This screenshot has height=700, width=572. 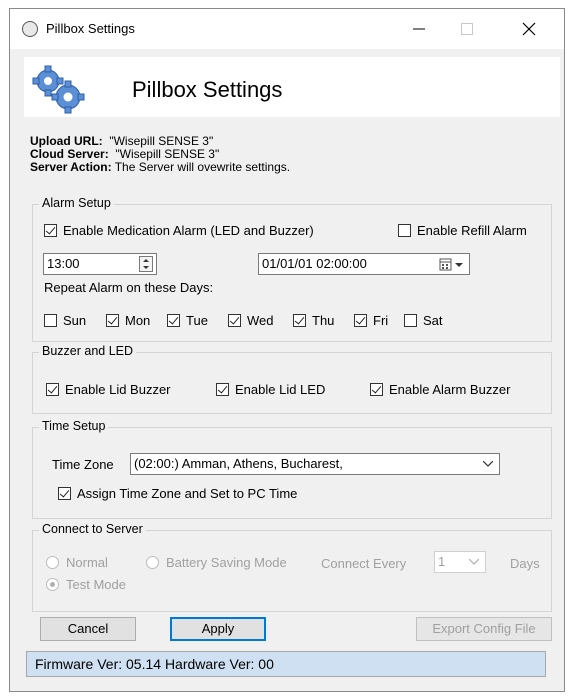 What do you see at coordinates (280, 389) in the screenshot?
I see `checkbox-label: Enable Lid LED` at bounding box center [280, 389].